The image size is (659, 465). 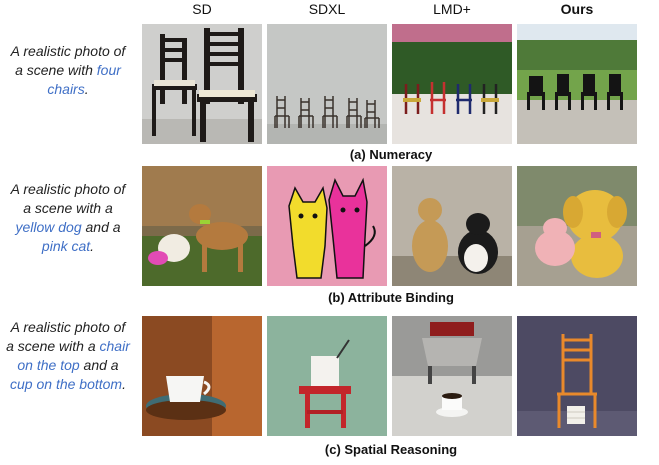 I want to click on empty-room-chairs-photo, so click(x=327, y=84).